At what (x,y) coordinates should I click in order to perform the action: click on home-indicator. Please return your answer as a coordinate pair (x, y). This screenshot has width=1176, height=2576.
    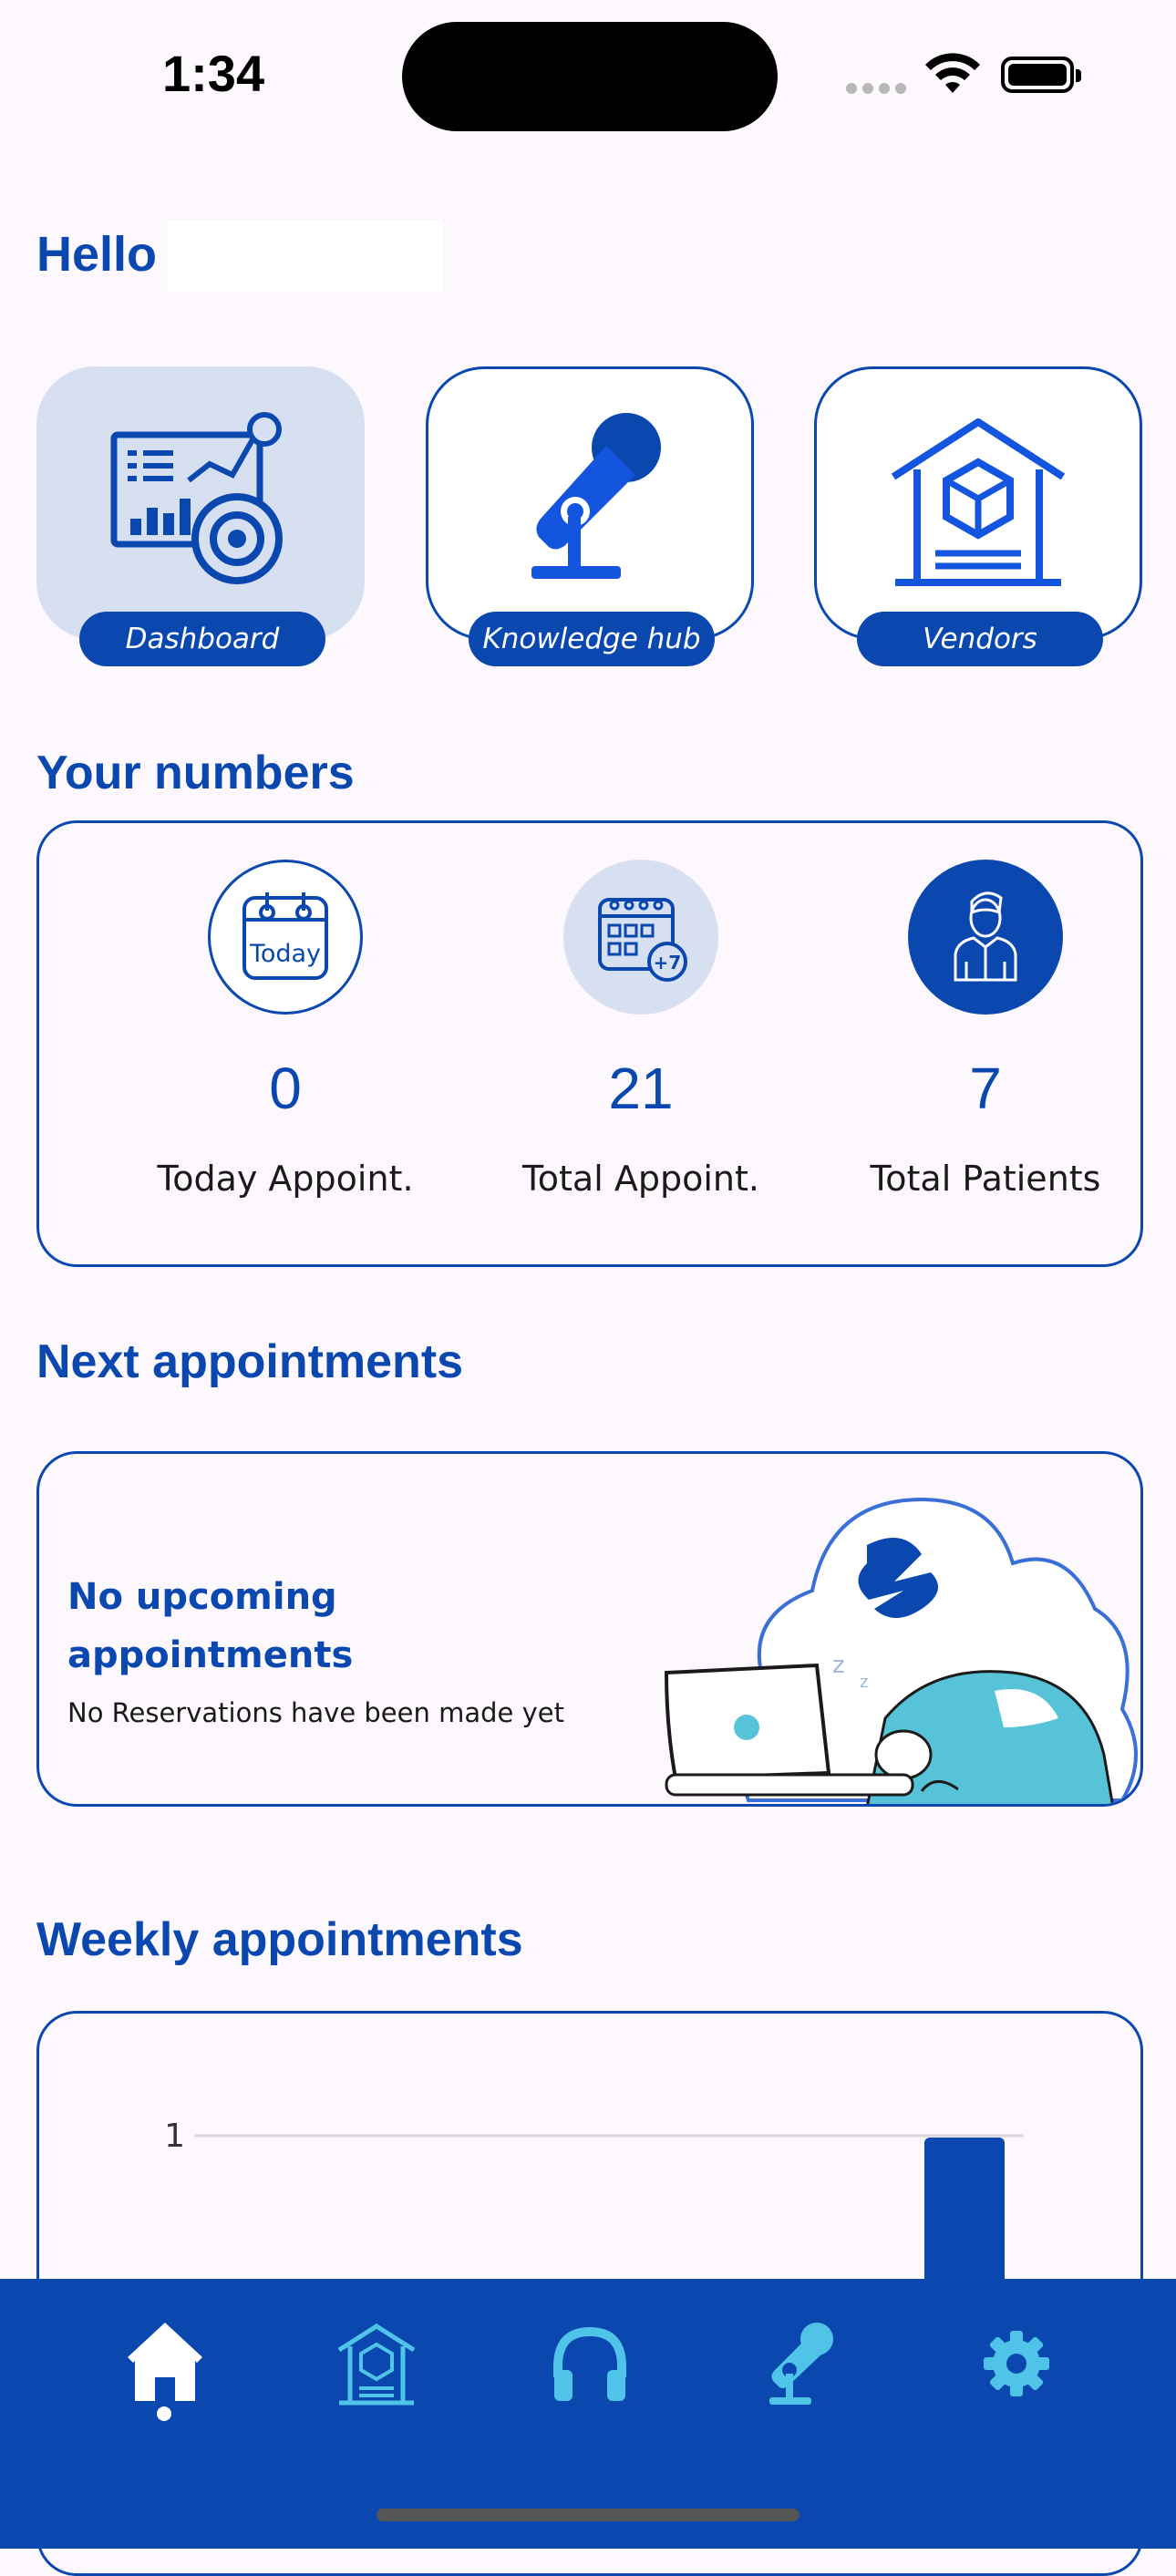
    Looking at the image, I should click on (588, 2515).